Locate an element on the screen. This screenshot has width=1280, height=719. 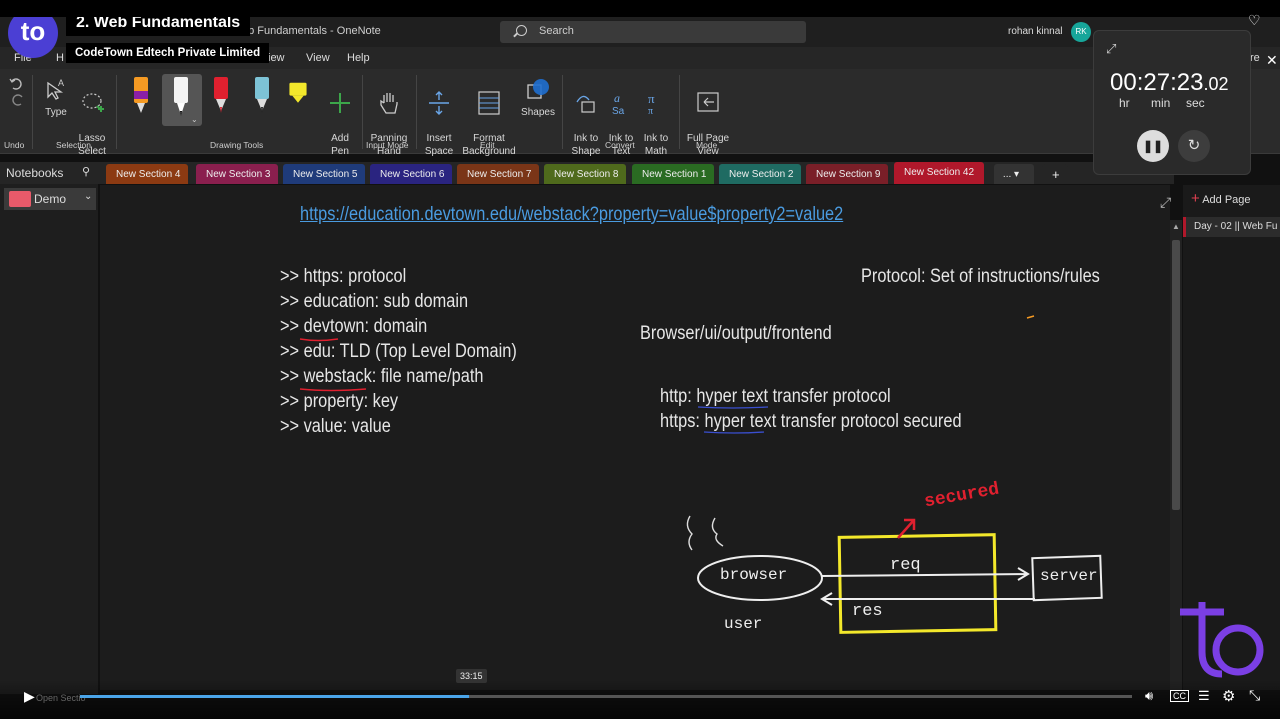
tab-more-button: ... ▾ is located at coordinates (1014, 174).